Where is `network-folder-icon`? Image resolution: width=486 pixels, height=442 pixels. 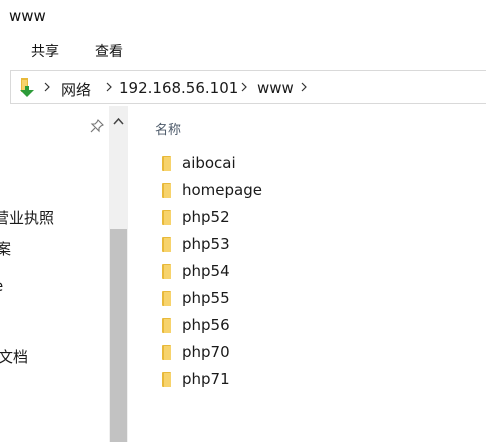 network-folder-icon is located at coordinates (27, 87).